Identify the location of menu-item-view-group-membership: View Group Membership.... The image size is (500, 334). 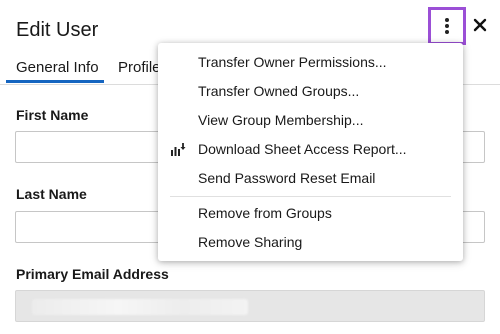
(310, 120).